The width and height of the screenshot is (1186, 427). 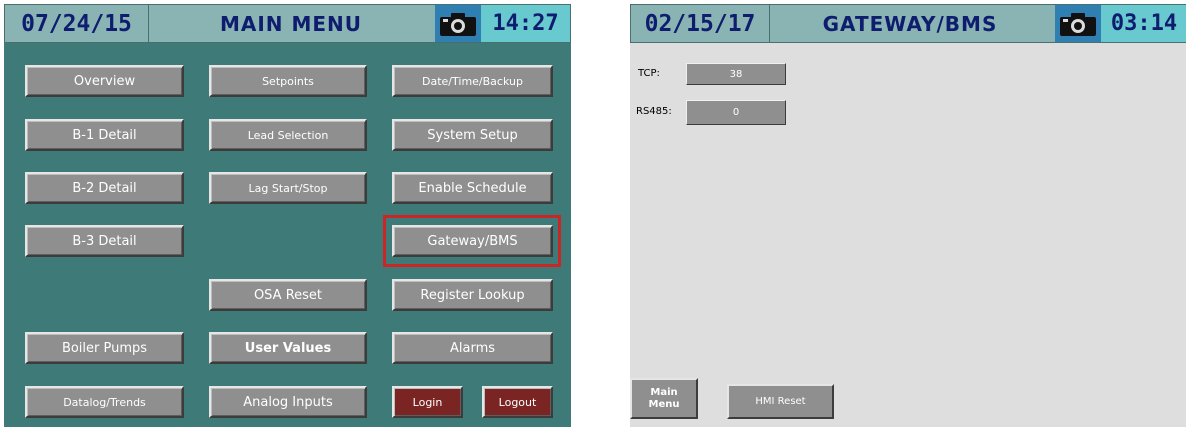 What do you see at coordinates (472, 348) in the screenshot?
I see `alarms-button: Alarms` at bounding box center [472, 348].